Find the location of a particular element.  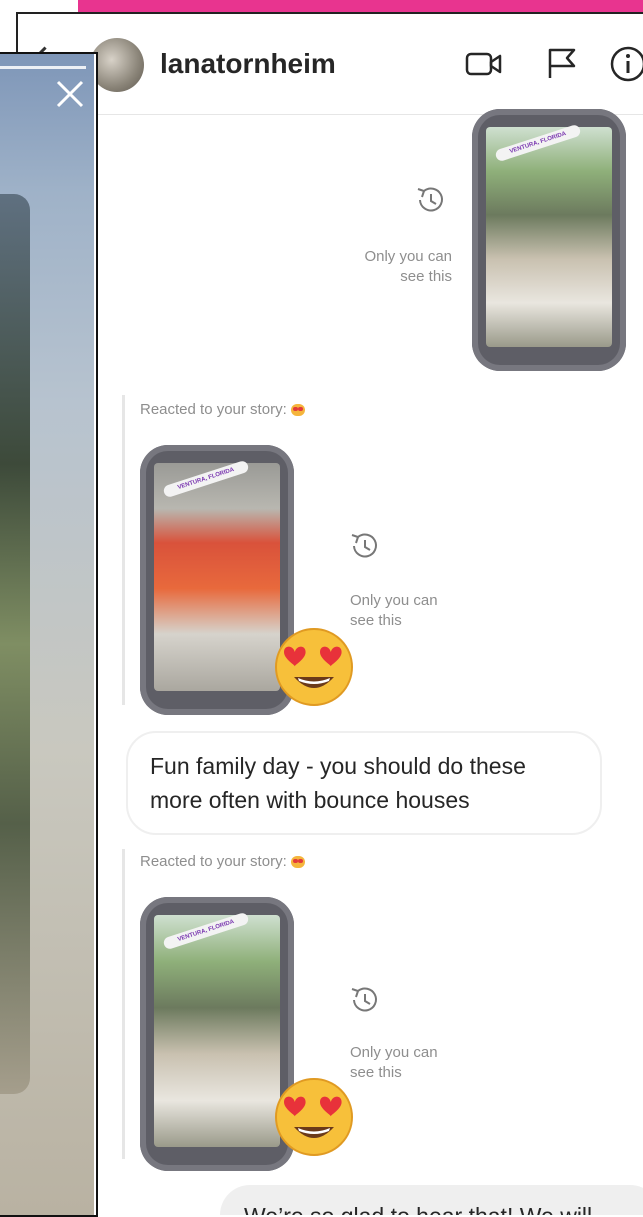

accent-bar is located at coordinates (360, 6).